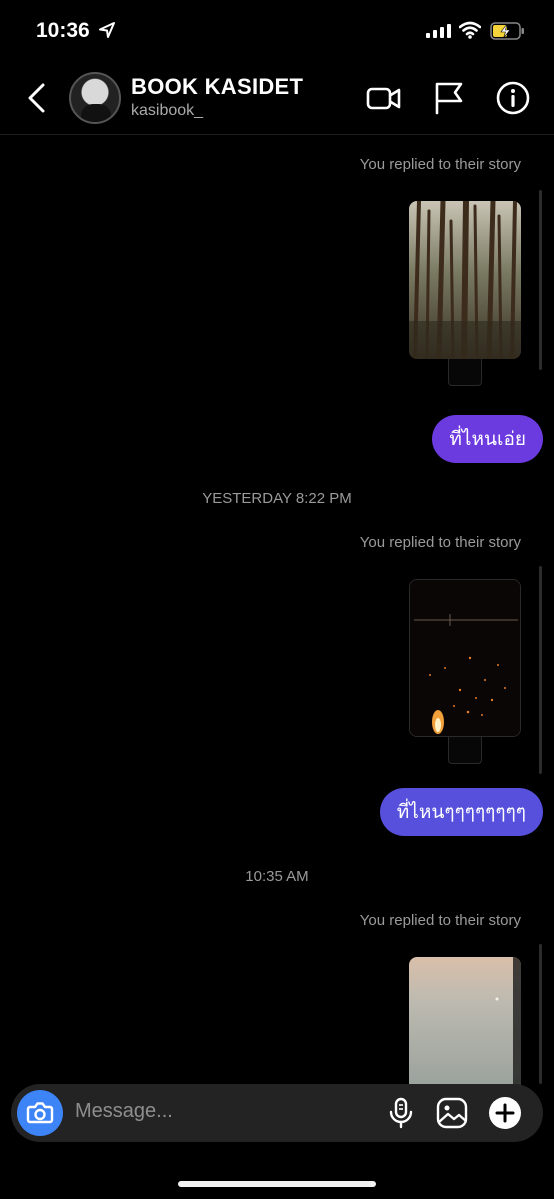  I want to click on signal-icon, so click(438, 31).